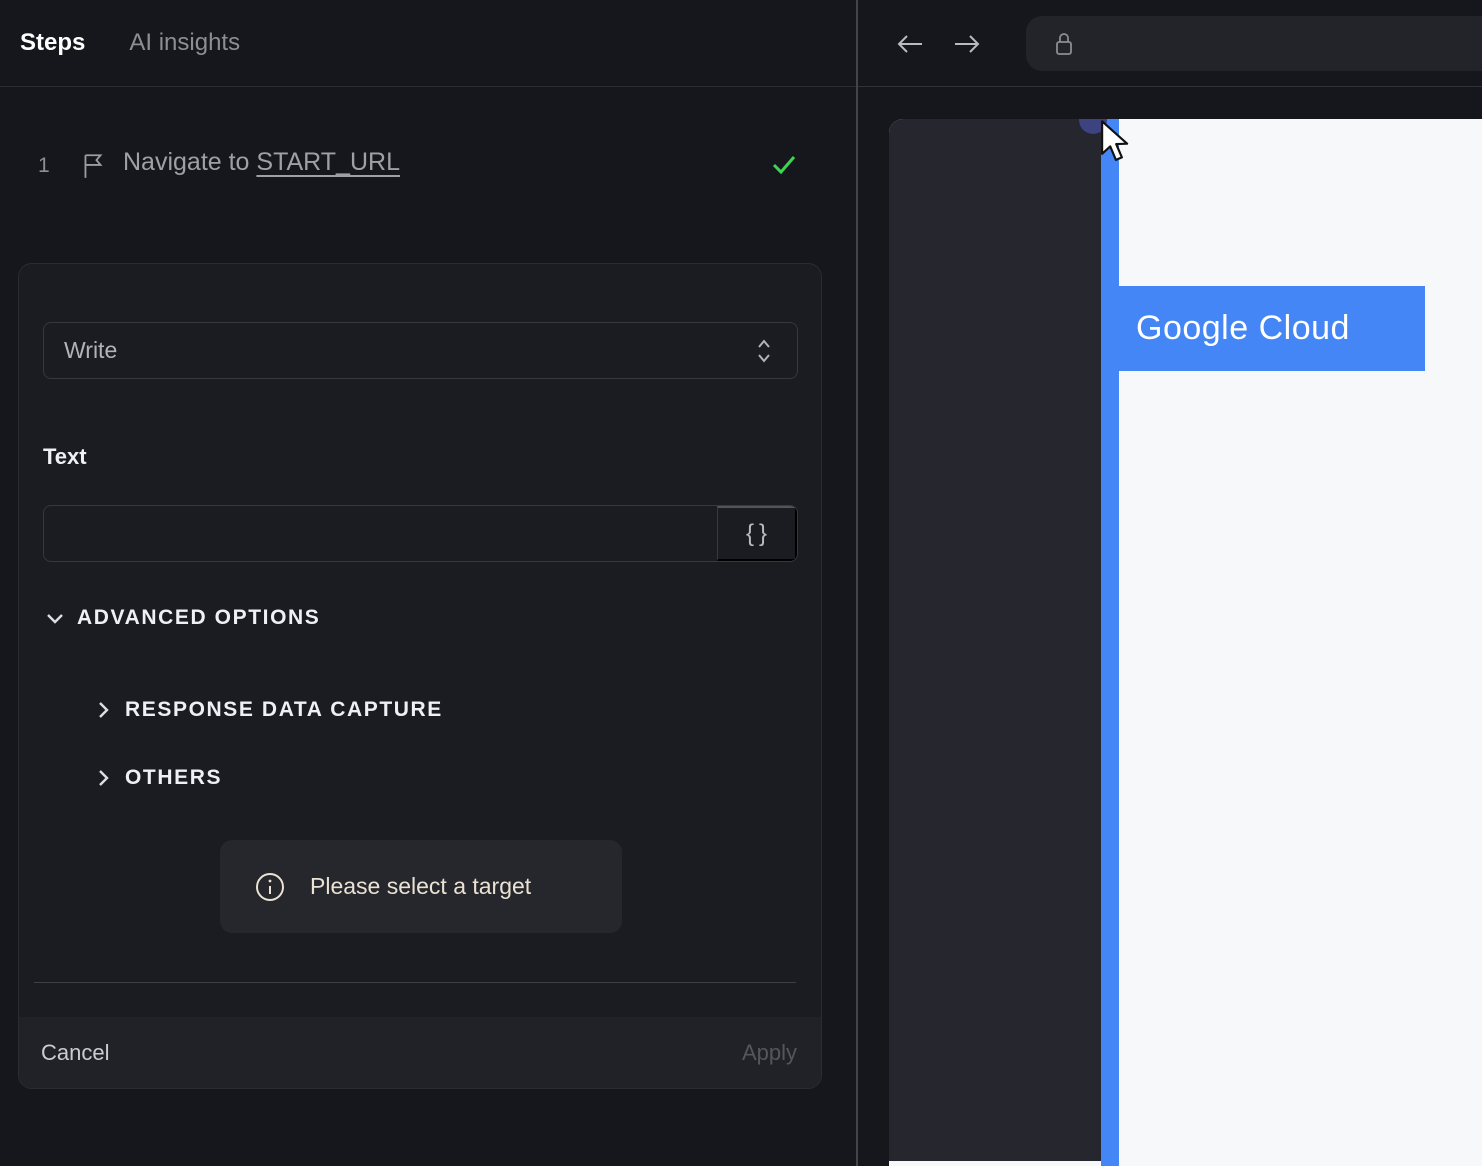  I want to click on page-brand-text: Google Cloud, so click(1243, 328).